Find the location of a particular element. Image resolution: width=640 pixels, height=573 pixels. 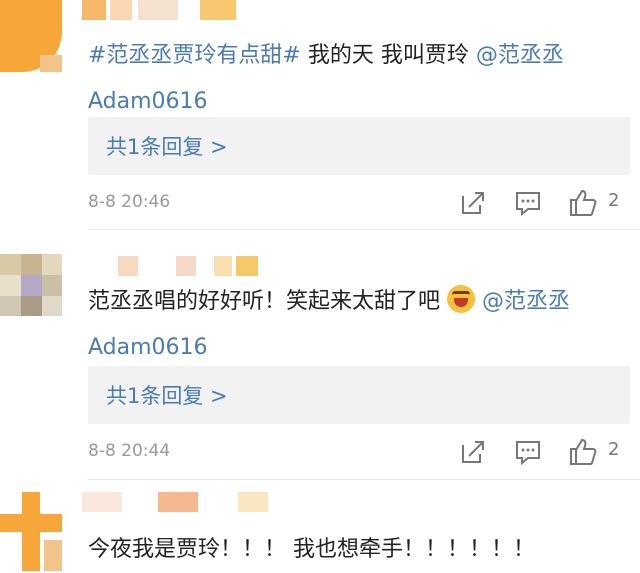

laughing-crying-emoji-icon is located at coordinates (461, 299).